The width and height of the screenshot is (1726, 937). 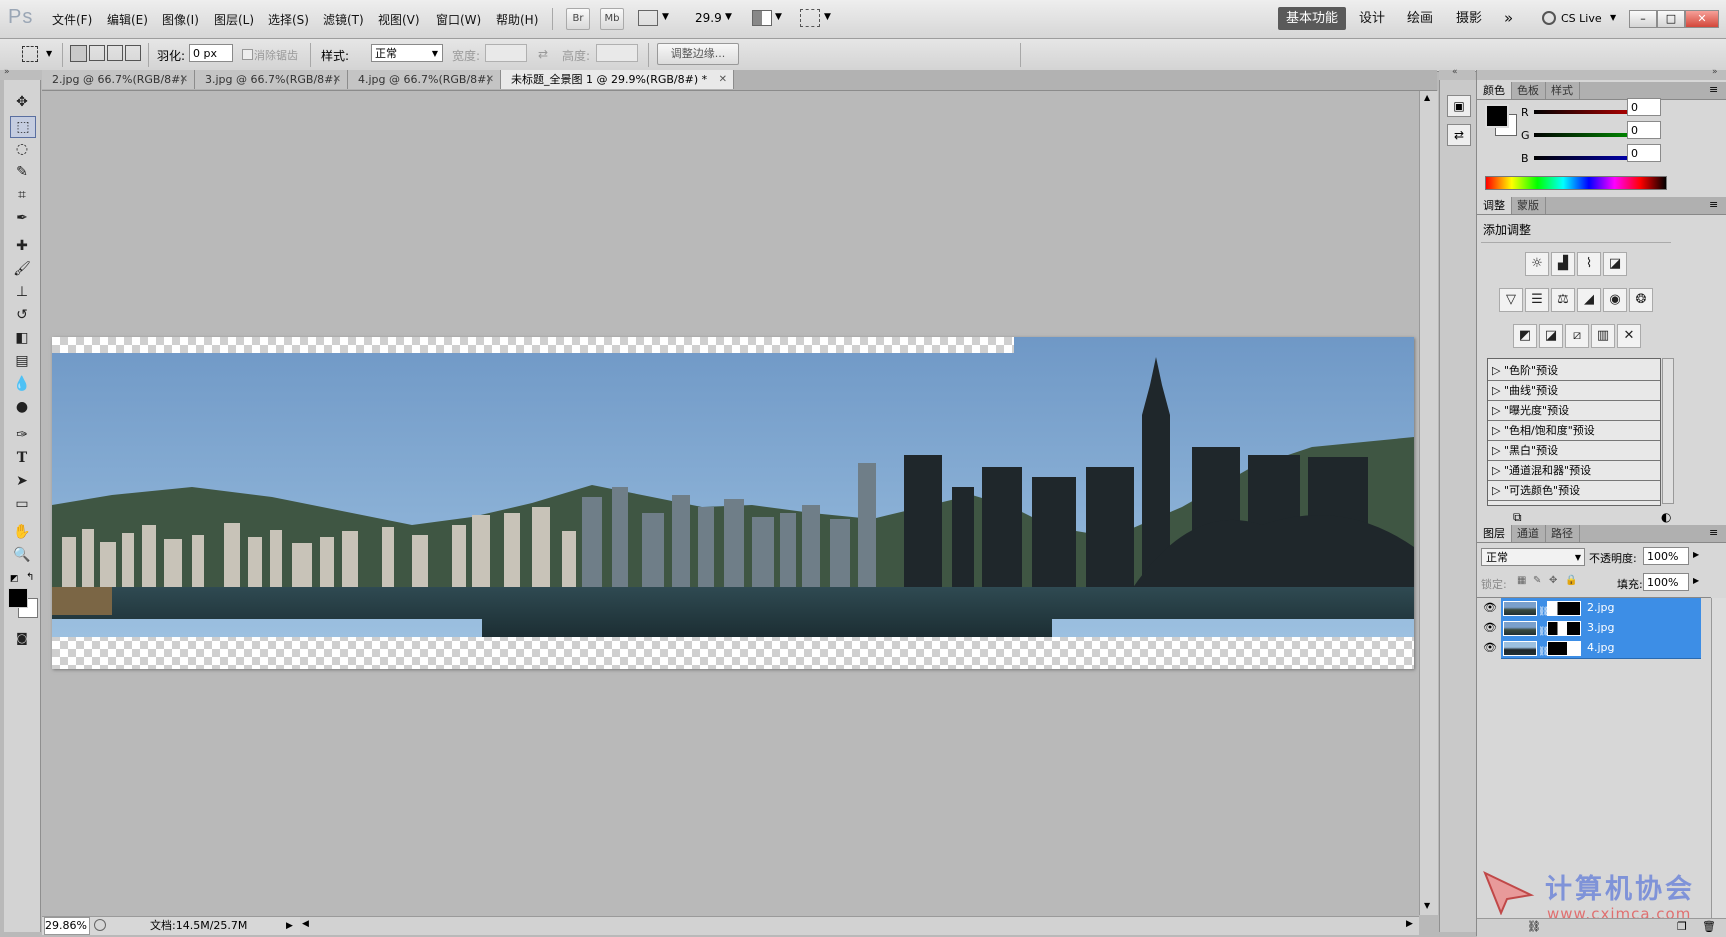 What do you see at coordinates (859, 925) in the screenshot?
I see `horizontal-scrollbar: ◀ ▶` at bounding box center [859, 925].